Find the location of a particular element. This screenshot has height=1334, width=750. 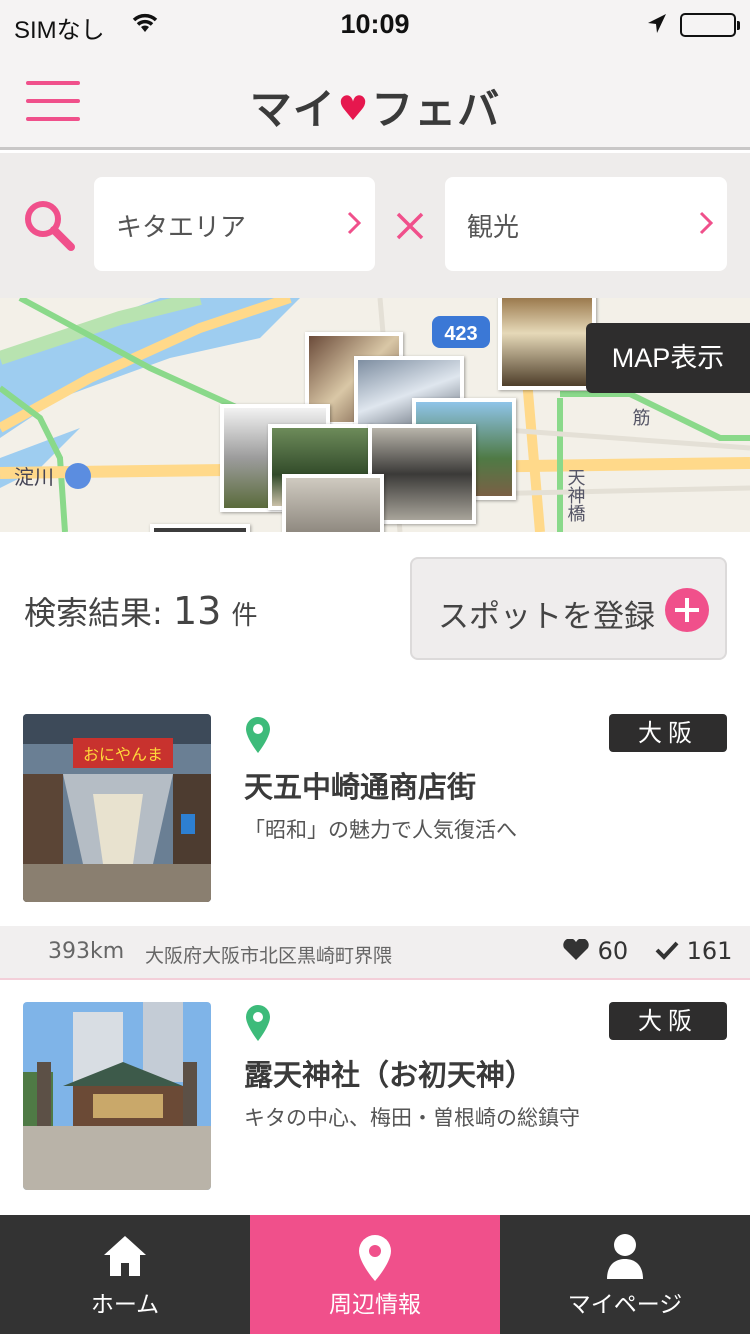

spot-name: 天五中崎通商店街 is located at coordinates (360, 787).